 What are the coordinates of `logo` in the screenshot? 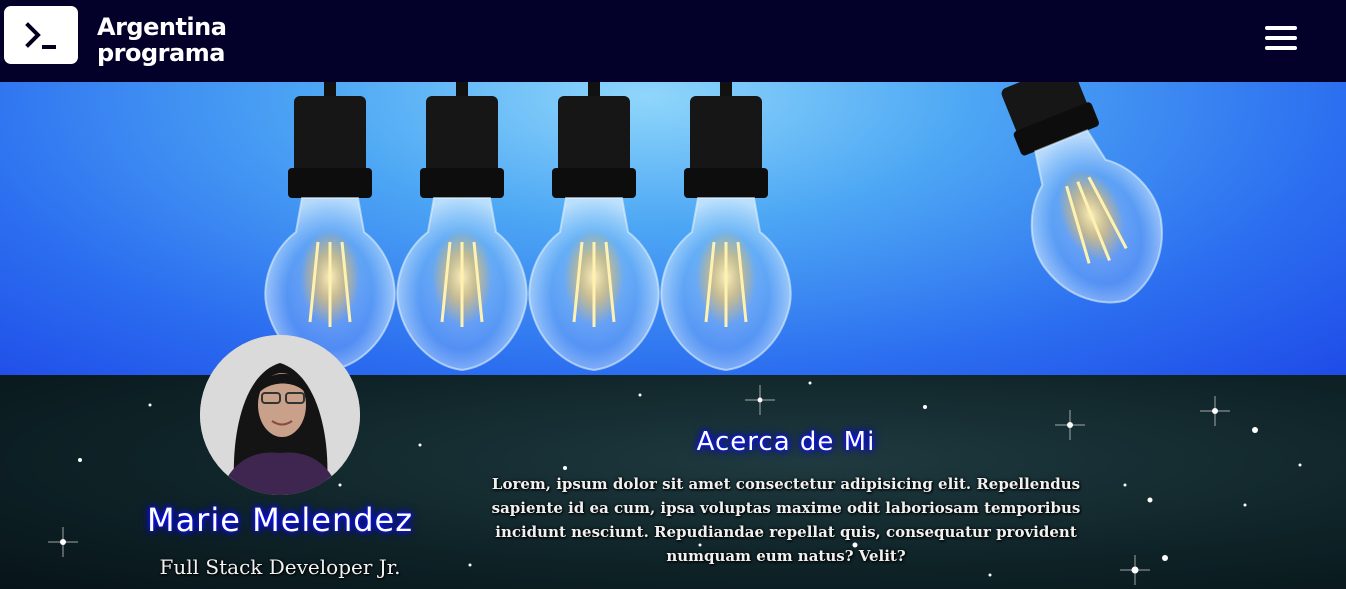 It's located at (41, 35).